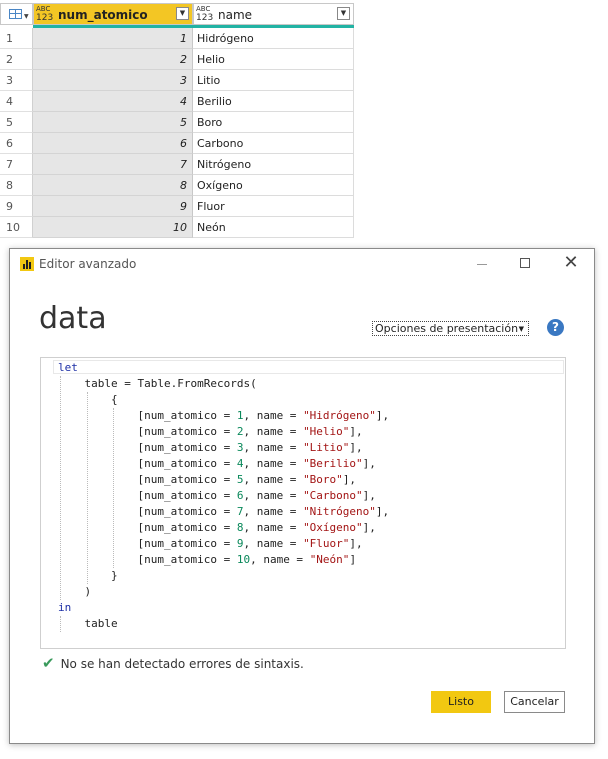 Image resolution: width=608 pixels, height=759 pixels. Describe the element at coordinates (16, 206) in the screenshot. I see `row-index: 9` at that location.